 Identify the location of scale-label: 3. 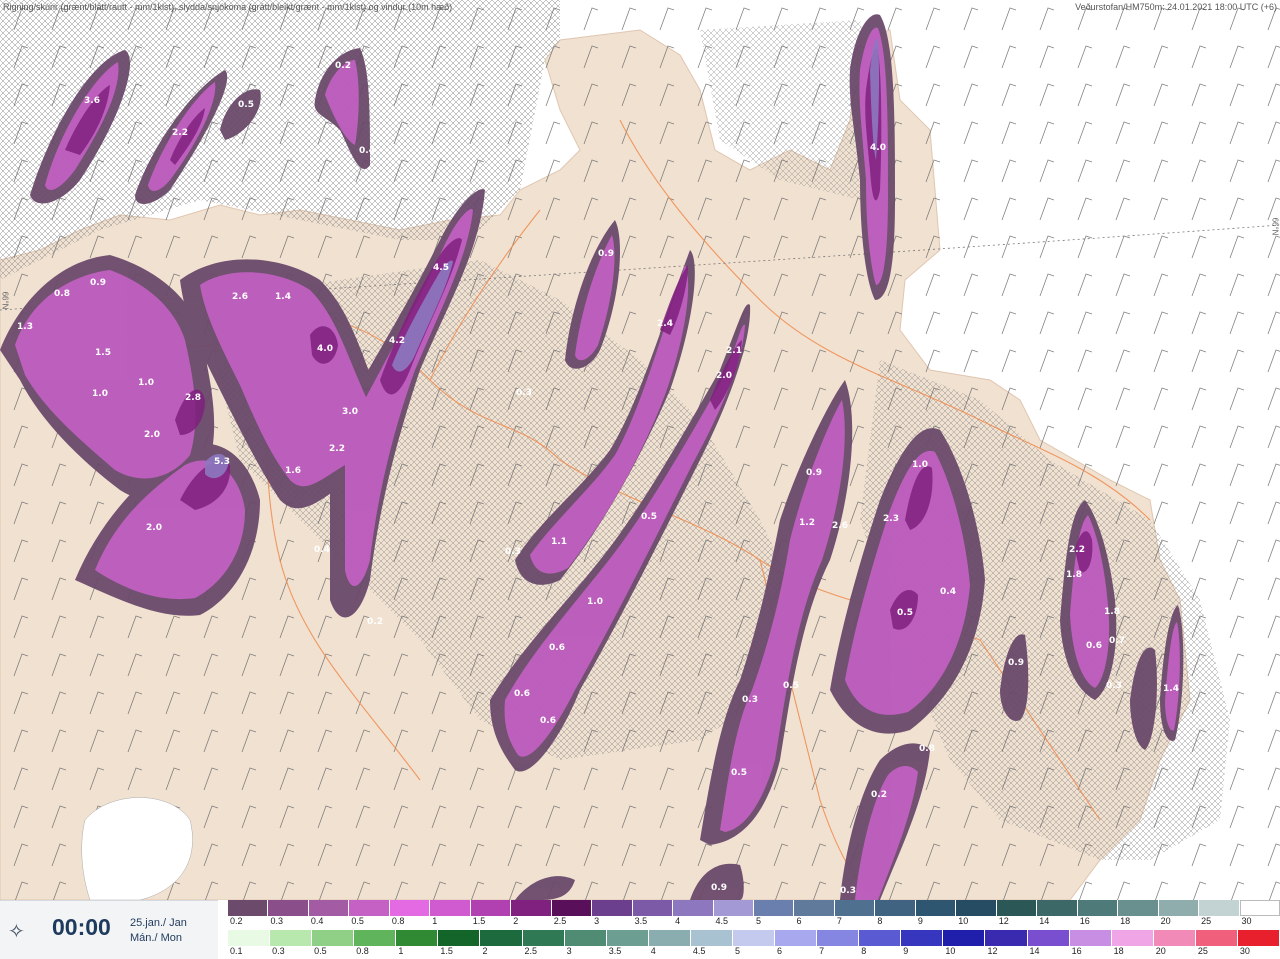
(597, 921).